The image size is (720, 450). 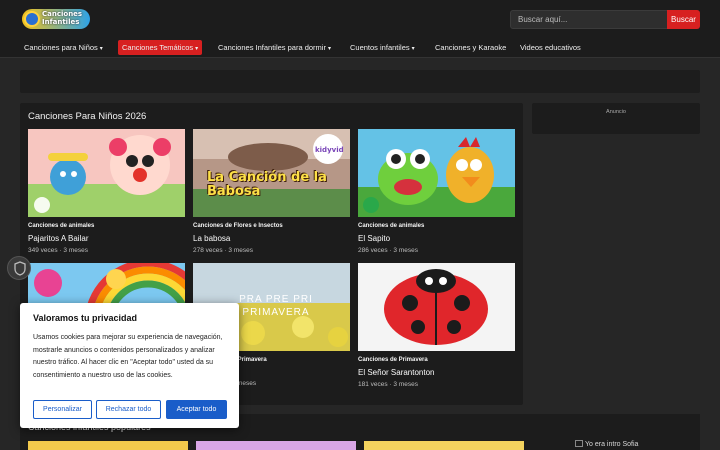 I want to click on nav-label: Canciones Temáticos, so click(x=158, y=47).